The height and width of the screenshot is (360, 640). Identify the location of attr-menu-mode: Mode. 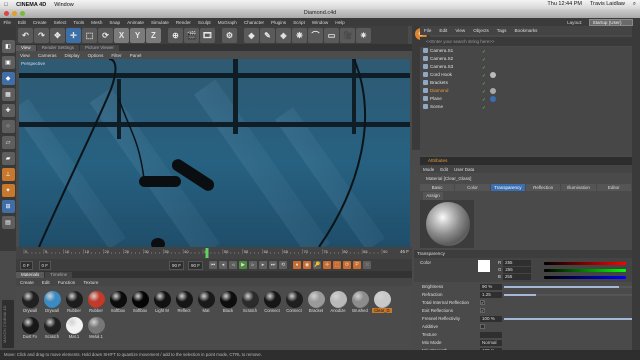
(428, 169).